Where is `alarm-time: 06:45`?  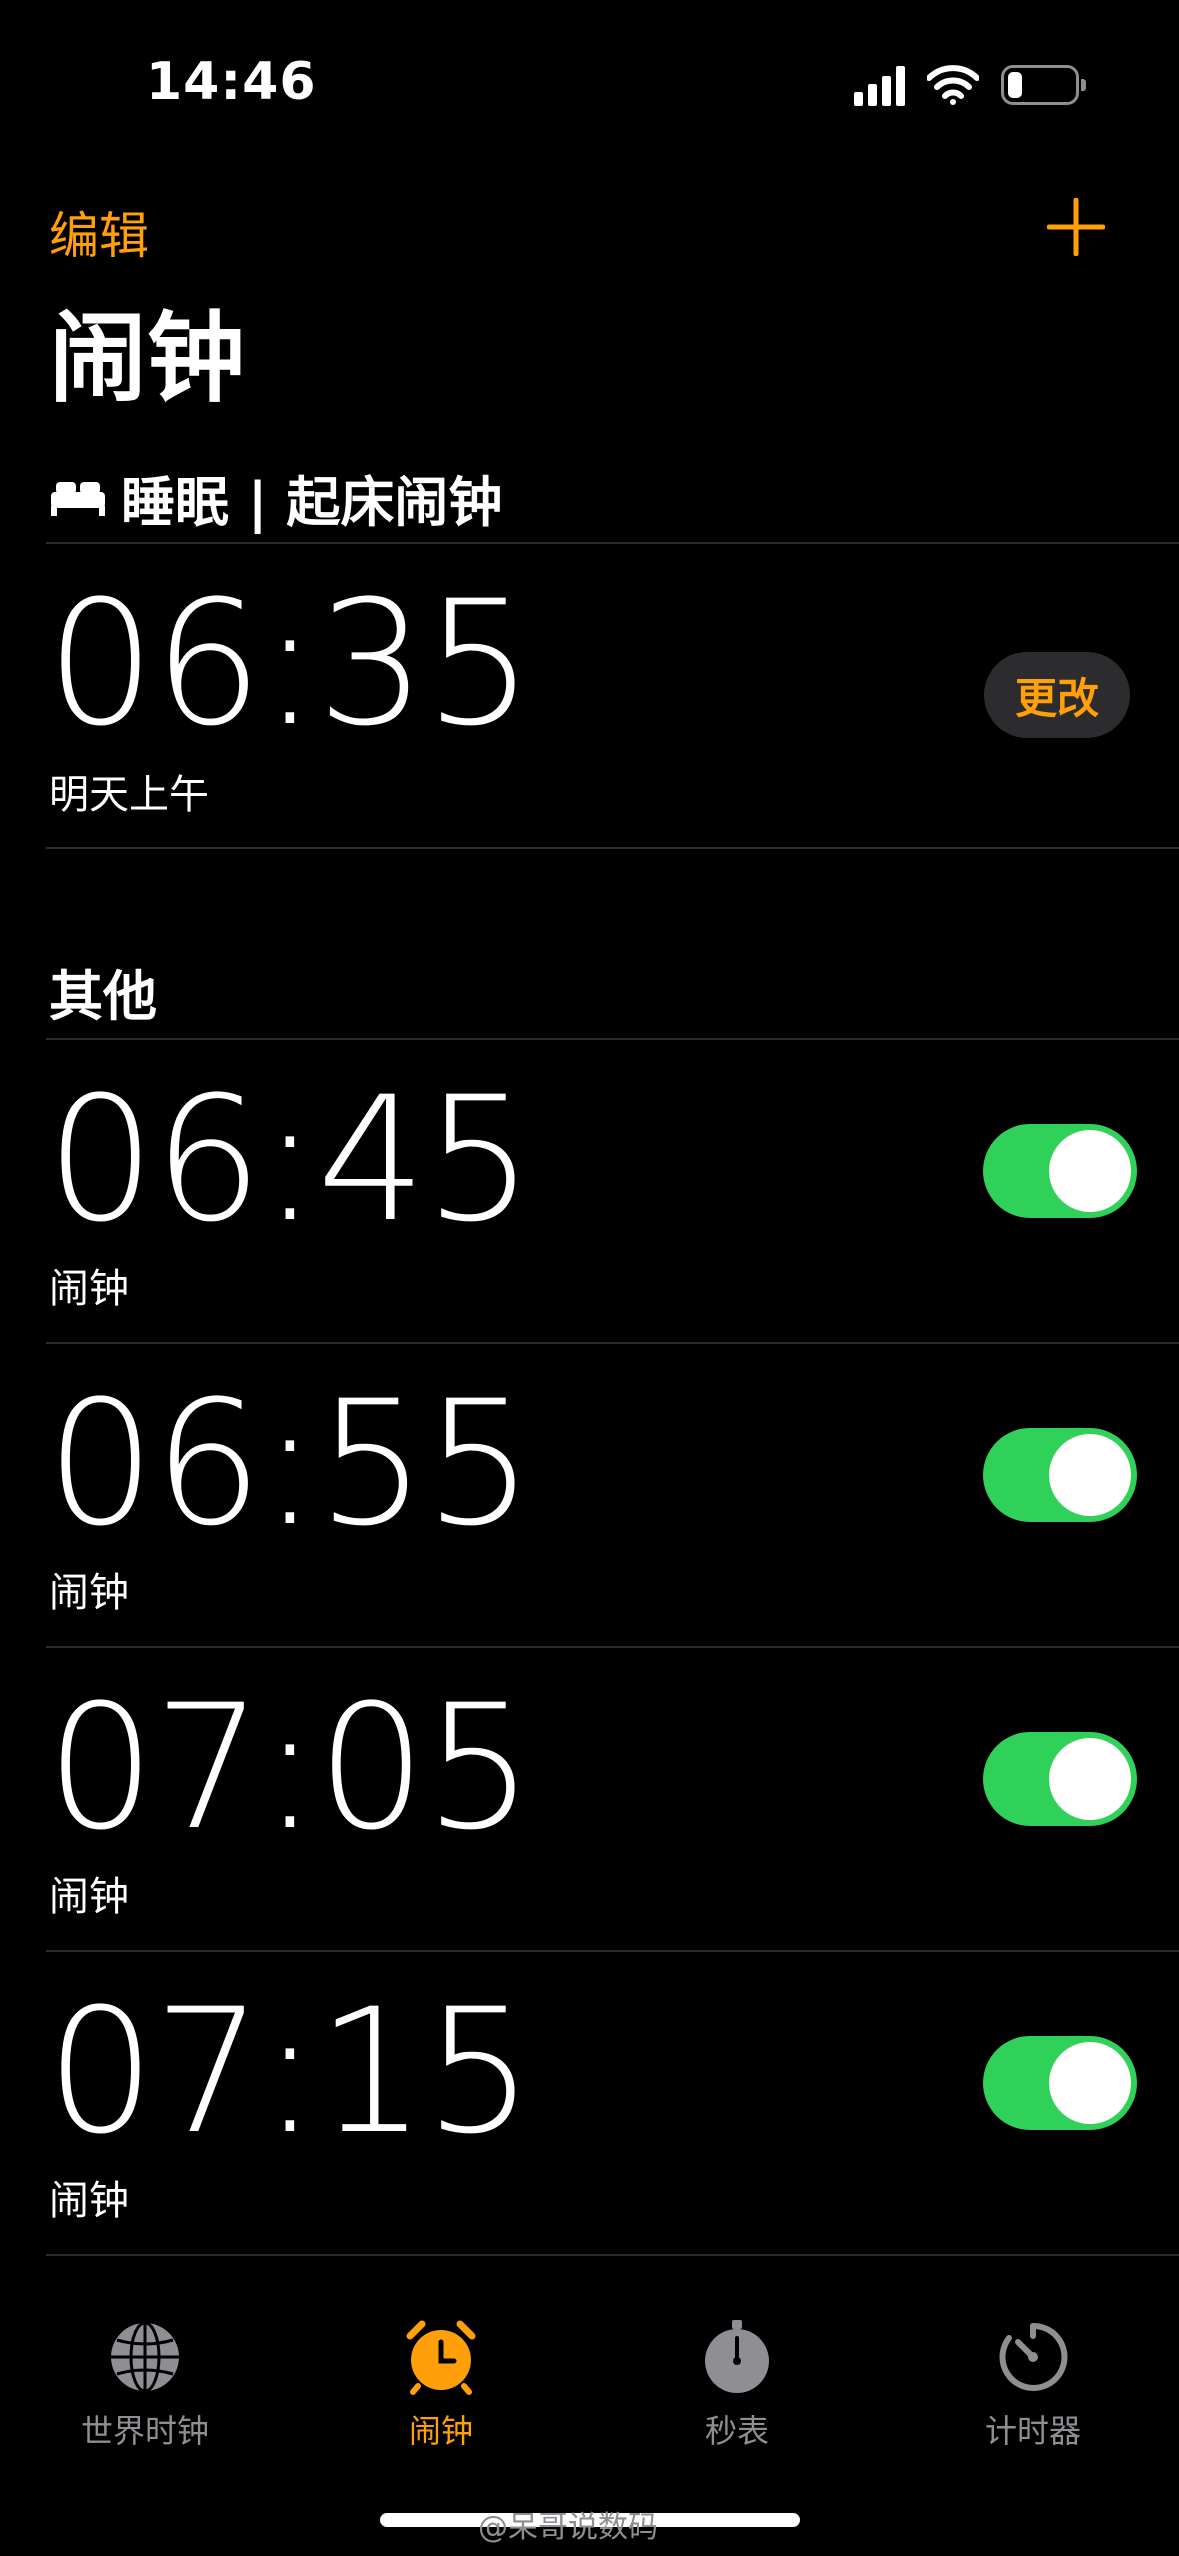 alarm-time: 06:45 is located at coordinates (290, 1160).